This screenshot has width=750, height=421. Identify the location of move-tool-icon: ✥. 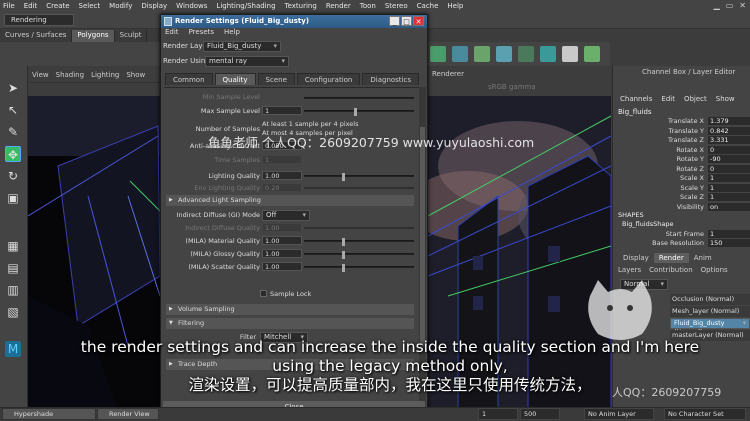
(13, 154).